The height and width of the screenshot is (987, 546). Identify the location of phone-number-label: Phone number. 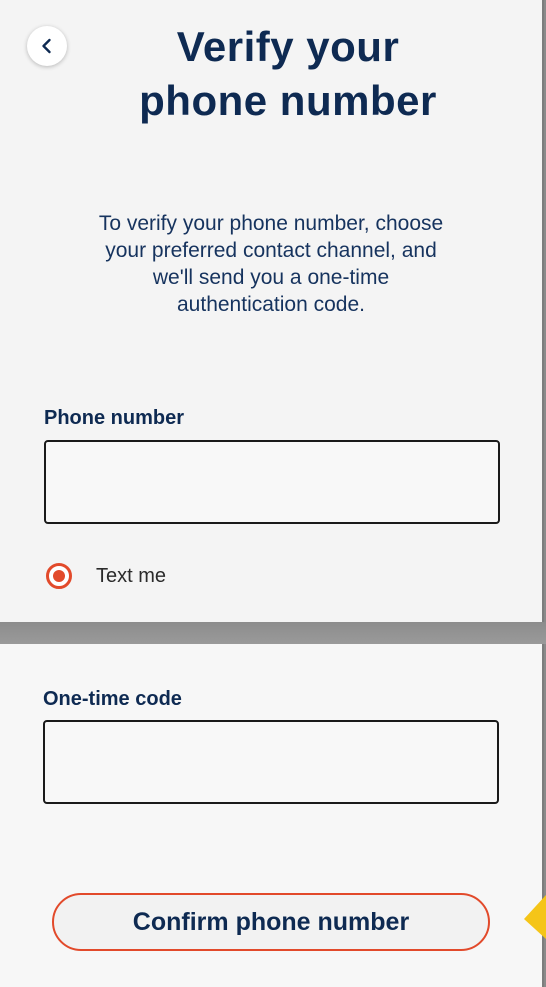
(114, 418).